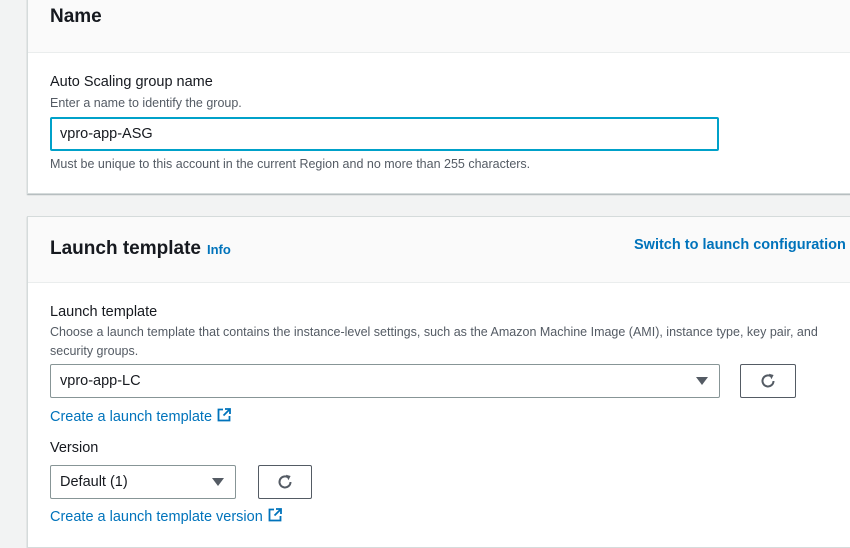 The image size is (850, 548). What do you see at coordinates (385, 381) in the screenshot?
I see `launch-template-select: vpro-app-LC` at bounding box center [385, 381].